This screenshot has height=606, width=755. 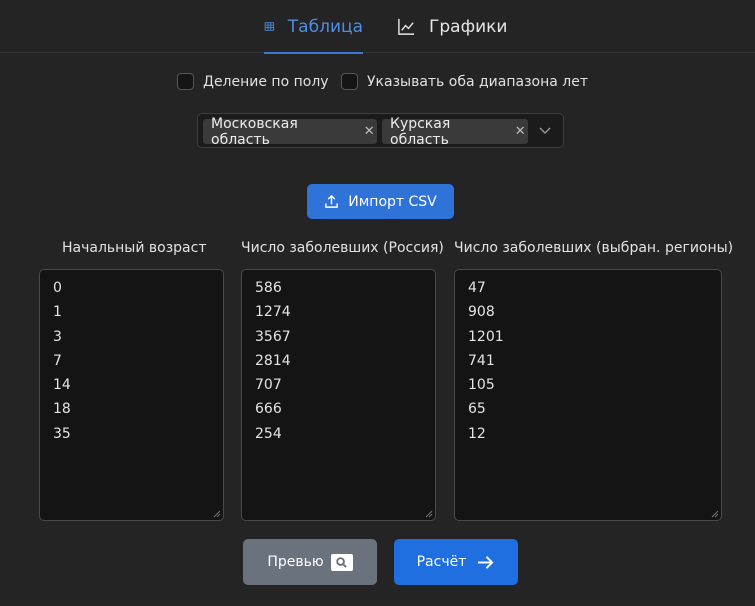 I want to click on split-by-sex-checkbox: Деление по полу, so click(x=253, y=81).